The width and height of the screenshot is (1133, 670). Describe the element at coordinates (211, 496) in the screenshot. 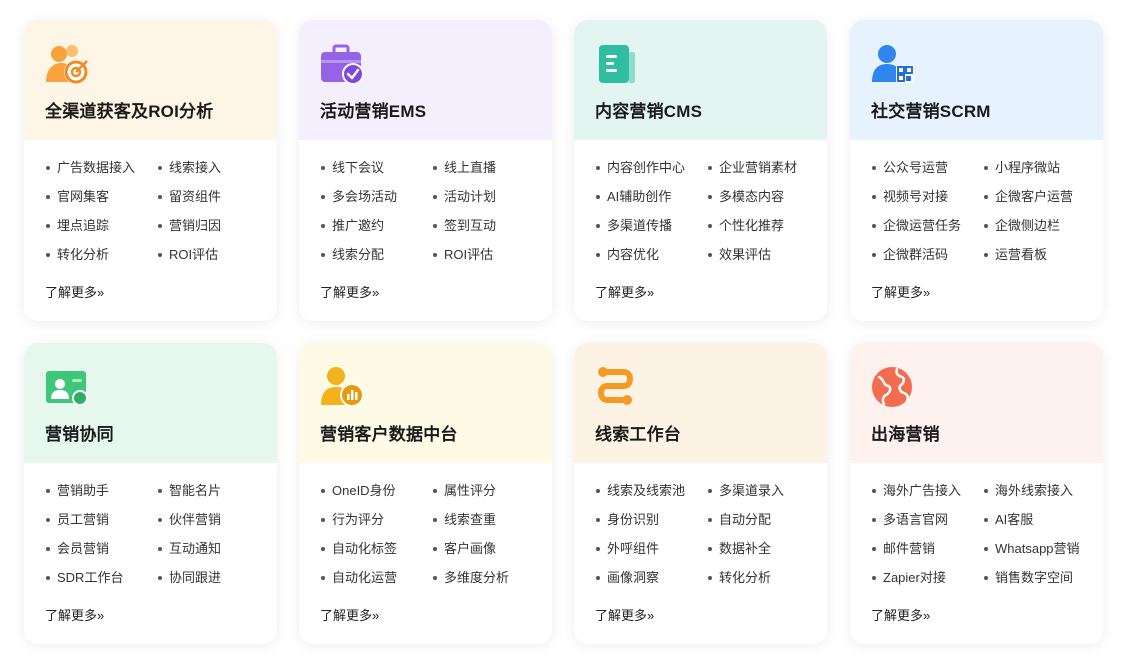

I see `list-item: 智能名片` at that location.